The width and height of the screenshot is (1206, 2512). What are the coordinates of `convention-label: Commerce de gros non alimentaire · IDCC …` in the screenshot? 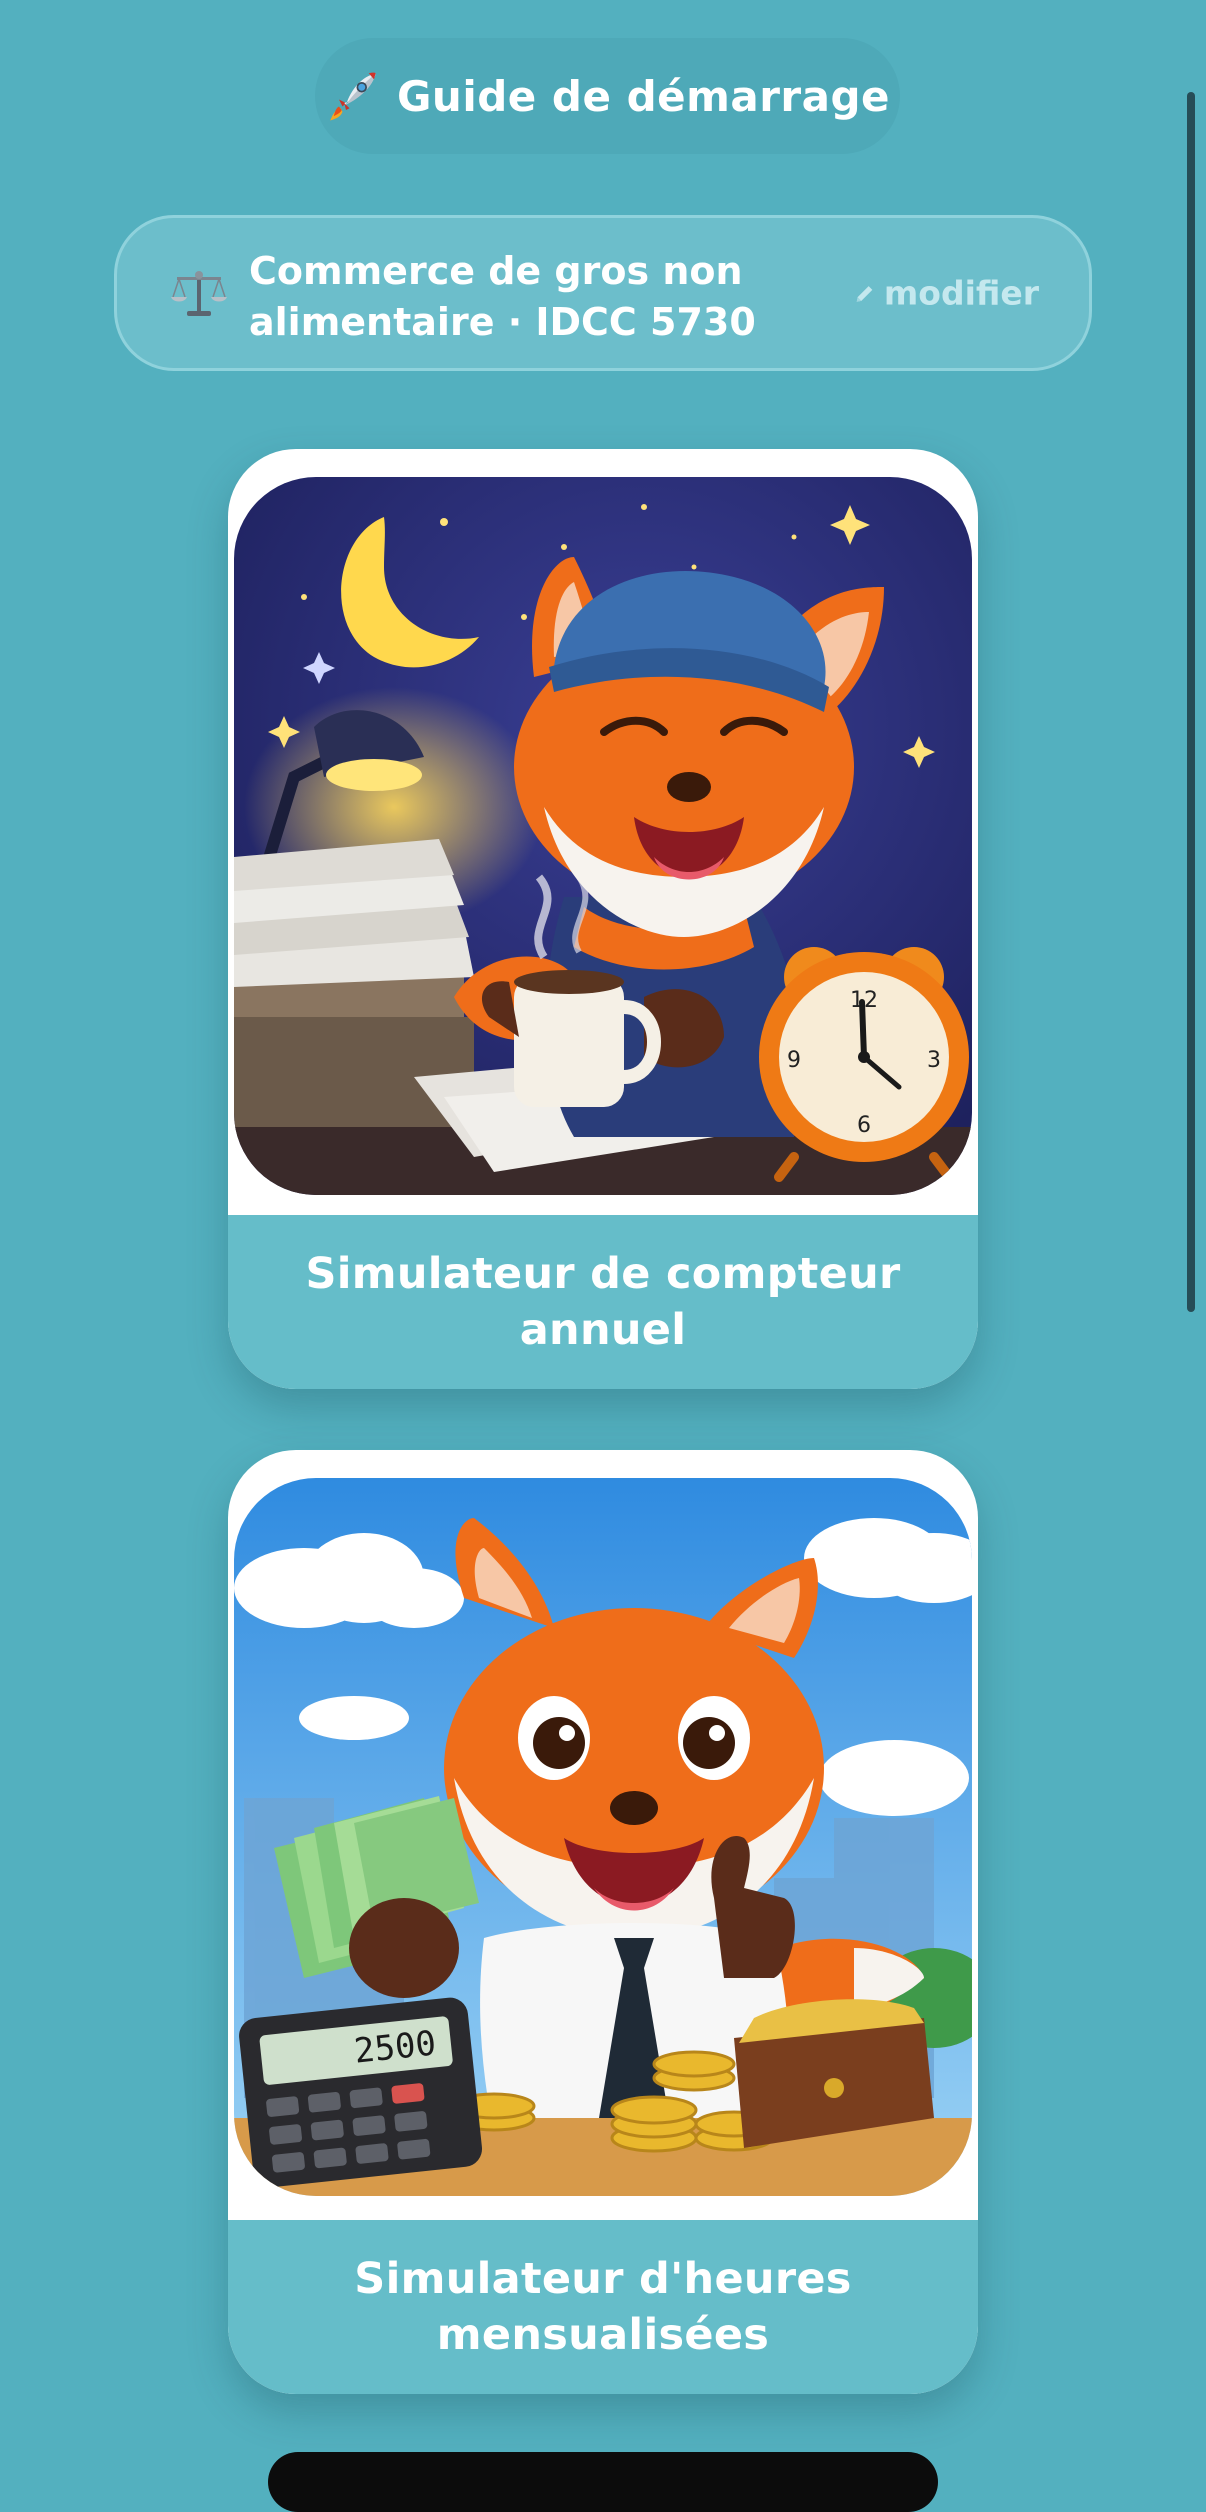 It's located at (502, 296).